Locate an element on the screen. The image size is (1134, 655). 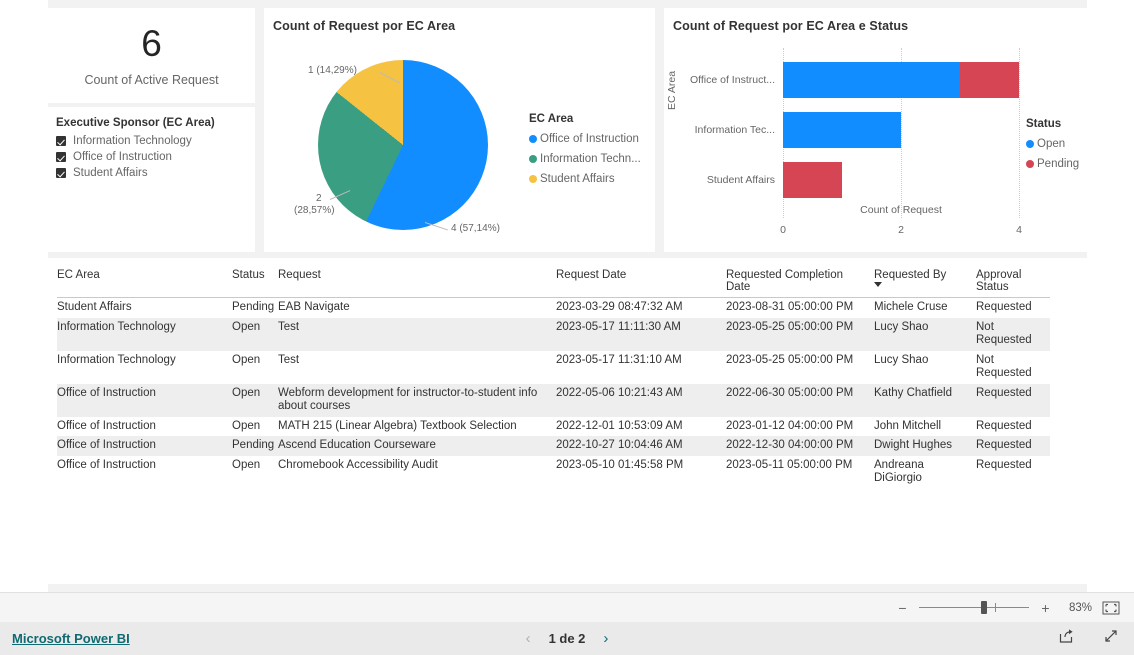
slicer-item-information-technology: Information Technology is located at coordinates (151, 140).